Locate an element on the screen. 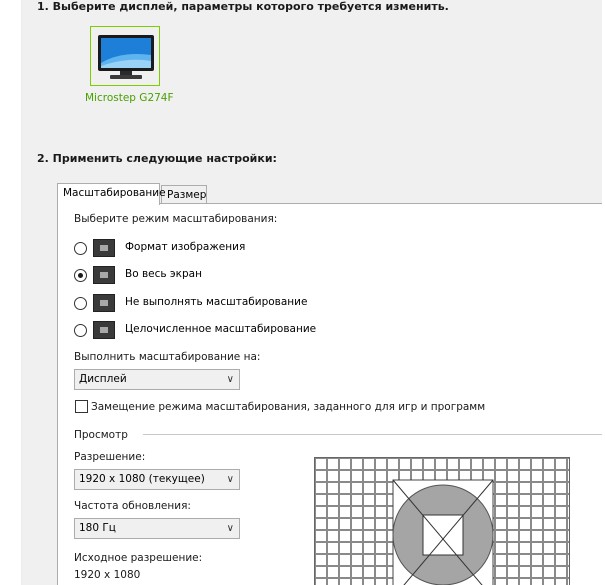 This screenshot has width=605, height=585. refresh-rate-value: 180 Гц is located at coordinates (97, 528).